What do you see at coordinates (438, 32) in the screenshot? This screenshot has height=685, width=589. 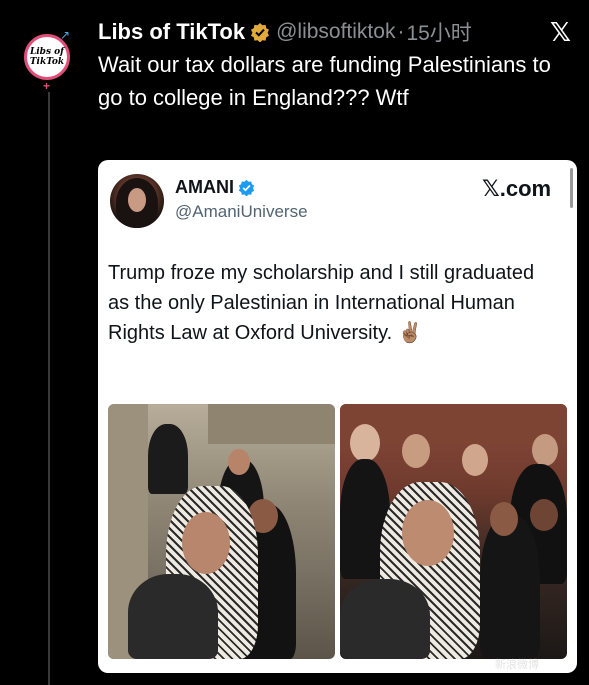 I see `tweet-time: 15小时` at bounding box center [438, 32].